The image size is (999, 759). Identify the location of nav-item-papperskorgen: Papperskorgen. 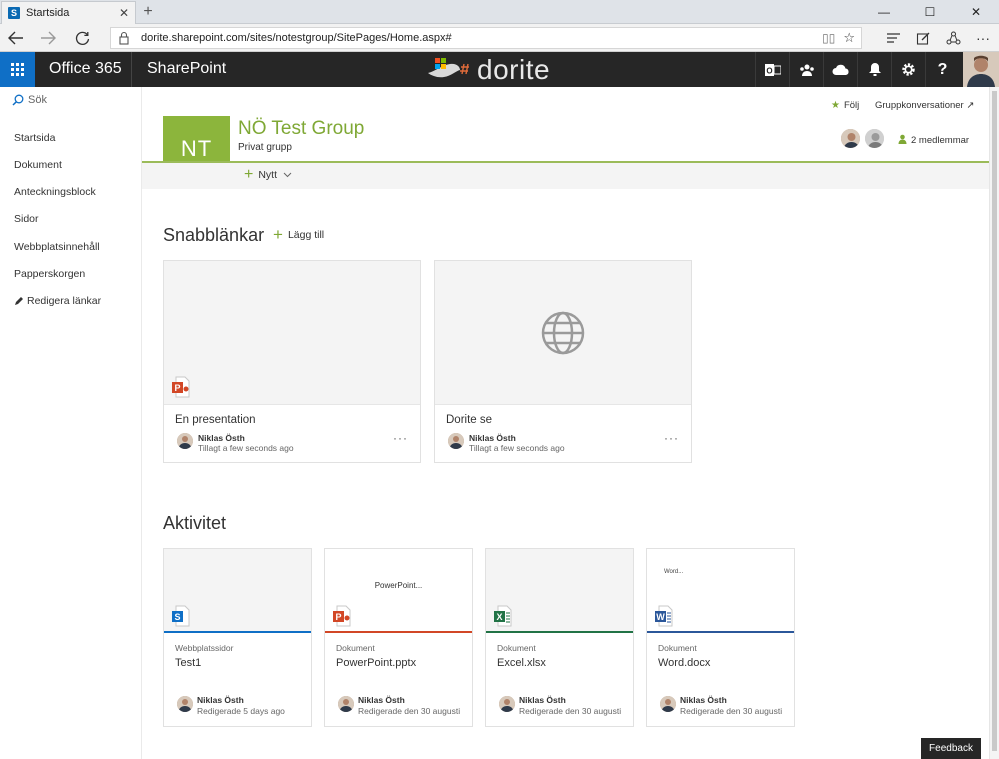
(49, 274).